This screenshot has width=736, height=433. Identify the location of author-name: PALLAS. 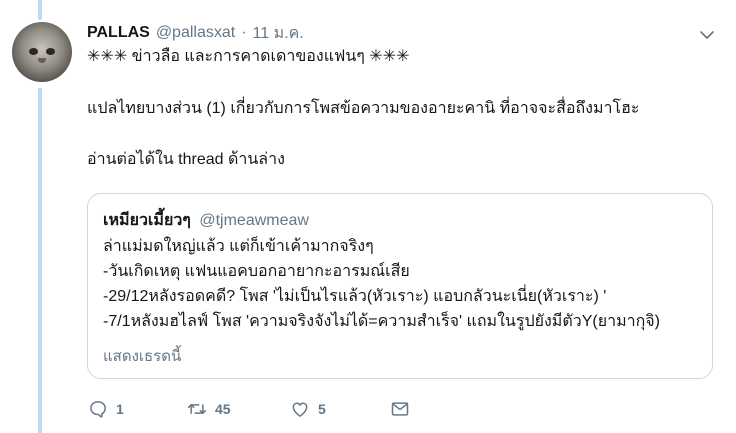
(118, 33).